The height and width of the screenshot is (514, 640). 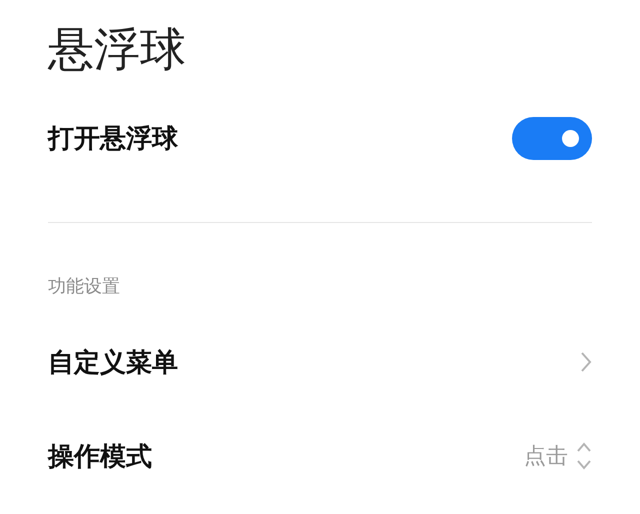 What do you see at coordinates (546, 457) in the screenshot?
I see `mode-value: 点击` at bounding box center [546, 457].